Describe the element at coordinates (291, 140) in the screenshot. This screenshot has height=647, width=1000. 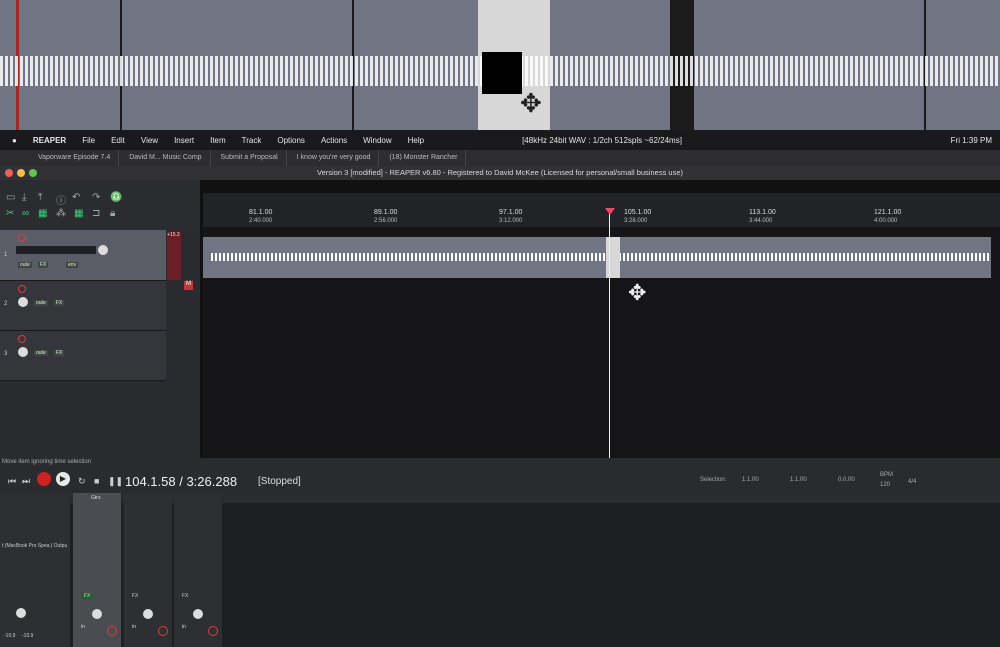
I see `menu-options: Options` at that location.